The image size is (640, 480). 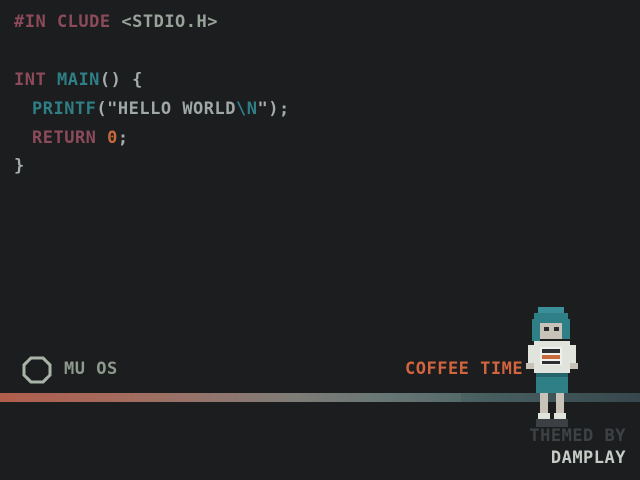 What do you see at coordinates (64, 109) in the screenshot?
I see `code-call: PRINTF` at bounding box center [64, 109].